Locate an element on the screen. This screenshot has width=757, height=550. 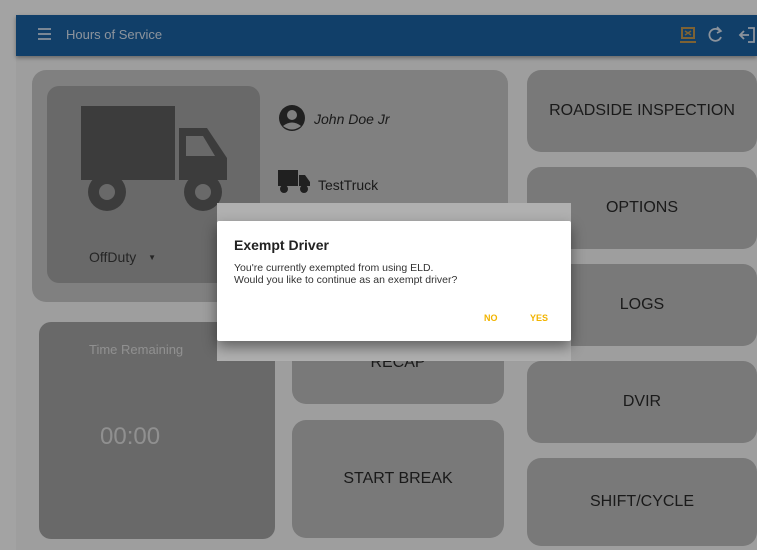
dialog-title: Exempt Driver is located at coordinates (281, 245).